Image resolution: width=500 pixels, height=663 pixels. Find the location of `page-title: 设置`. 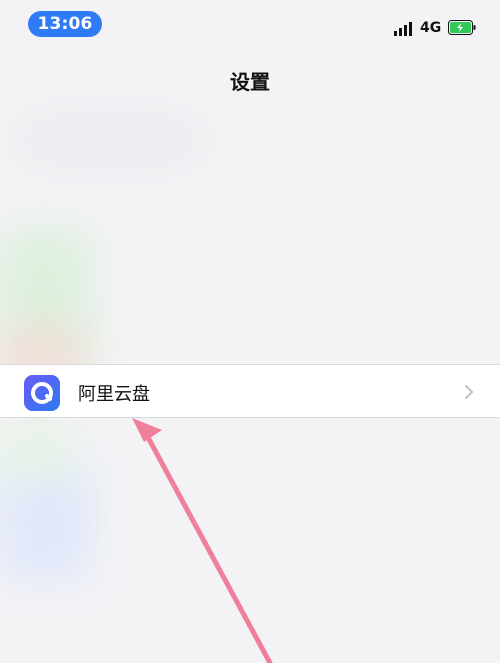

page-title: 设置 is located at coordinates (250, 82).